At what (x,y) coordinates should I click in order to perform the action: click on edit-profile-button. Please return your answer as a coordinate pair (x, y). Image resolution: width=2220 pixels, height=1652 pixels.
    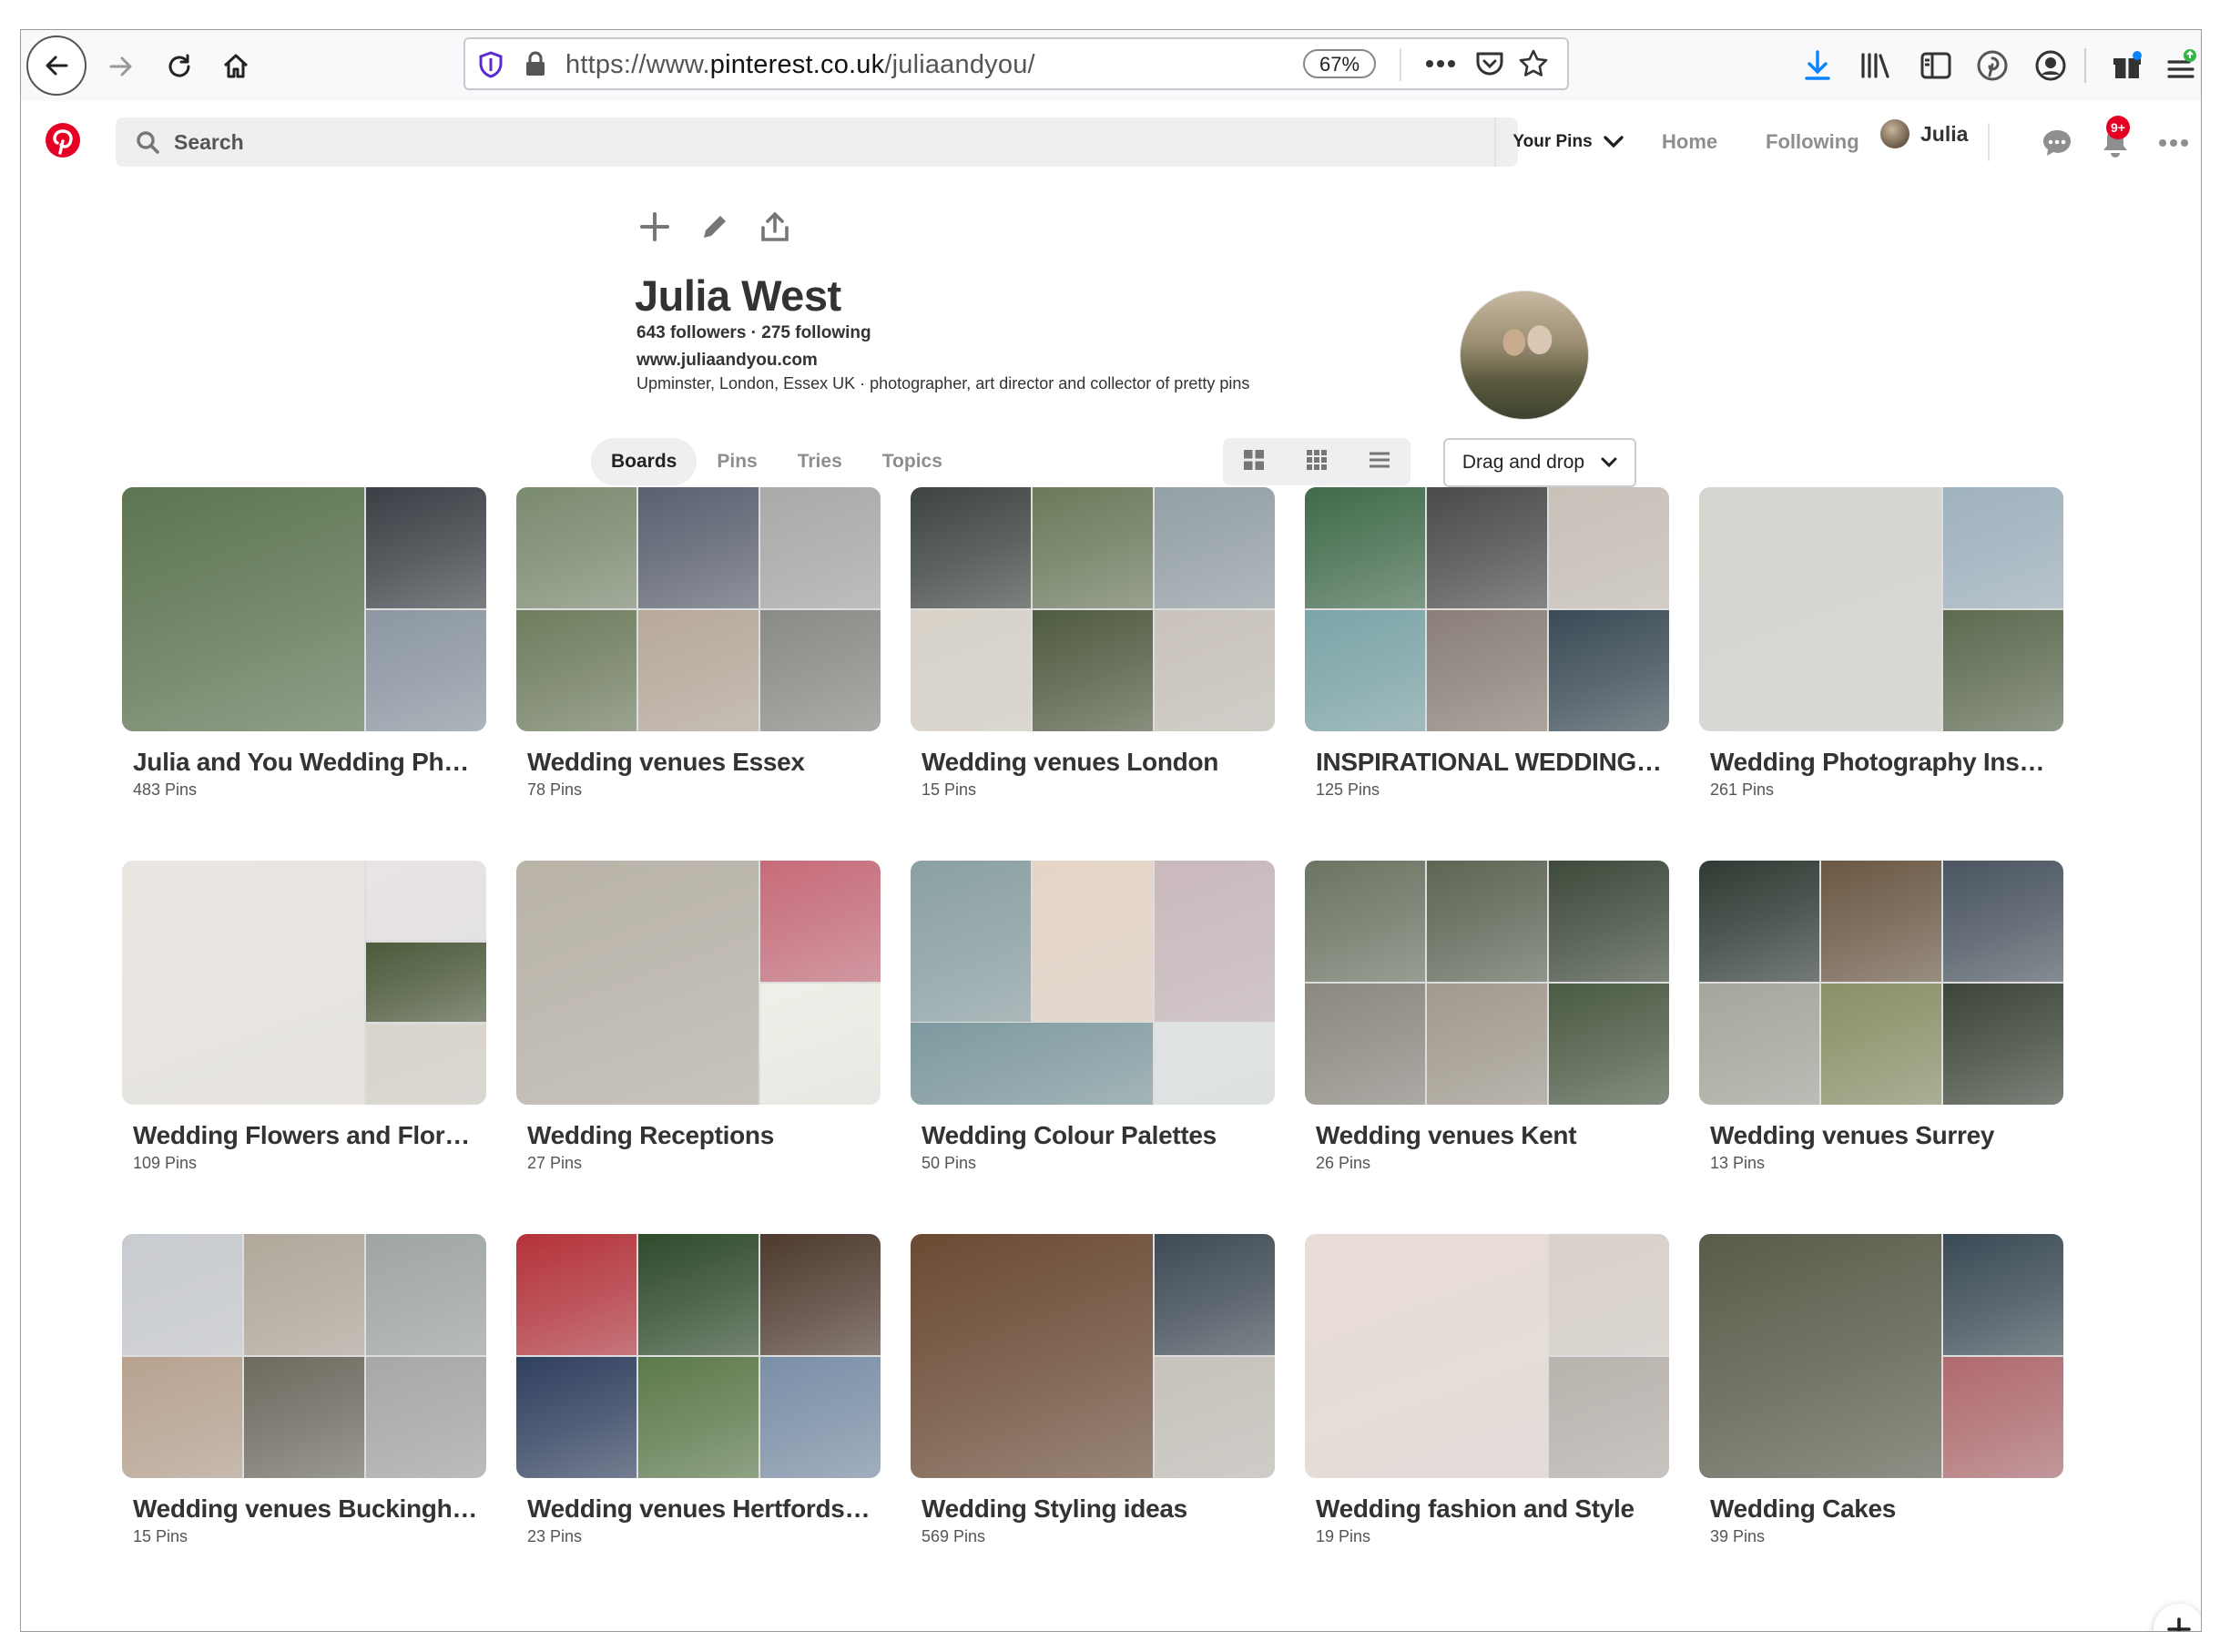
    Looking at the image, I should click on (715, 227).